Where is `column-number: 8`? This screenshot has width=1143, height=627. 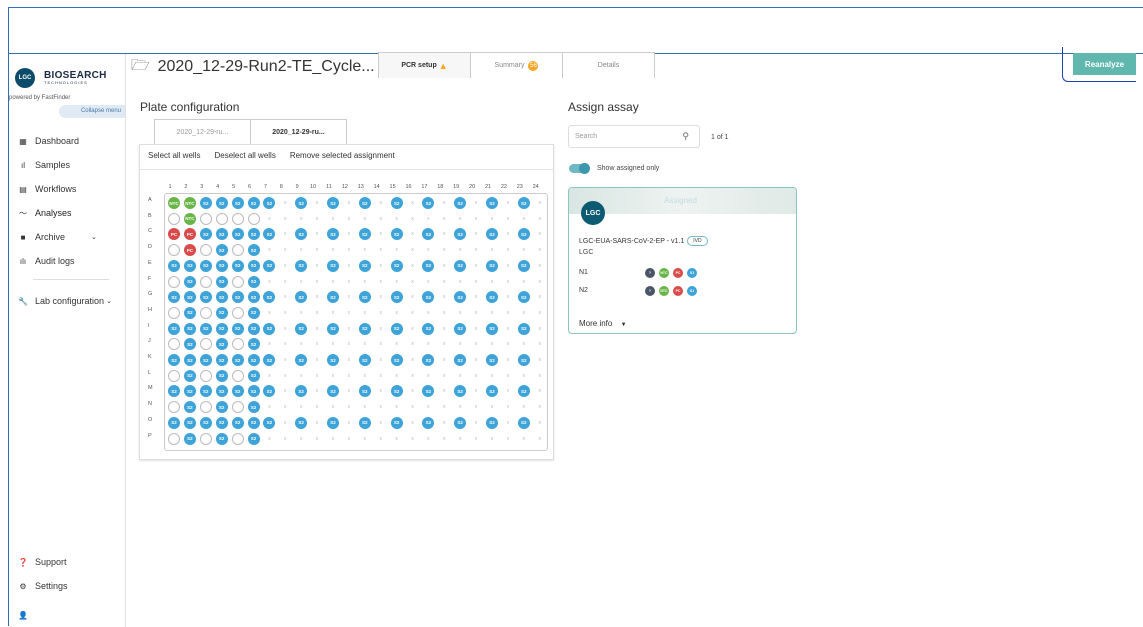
column-number: 8 is located at coordinates (281, 187).